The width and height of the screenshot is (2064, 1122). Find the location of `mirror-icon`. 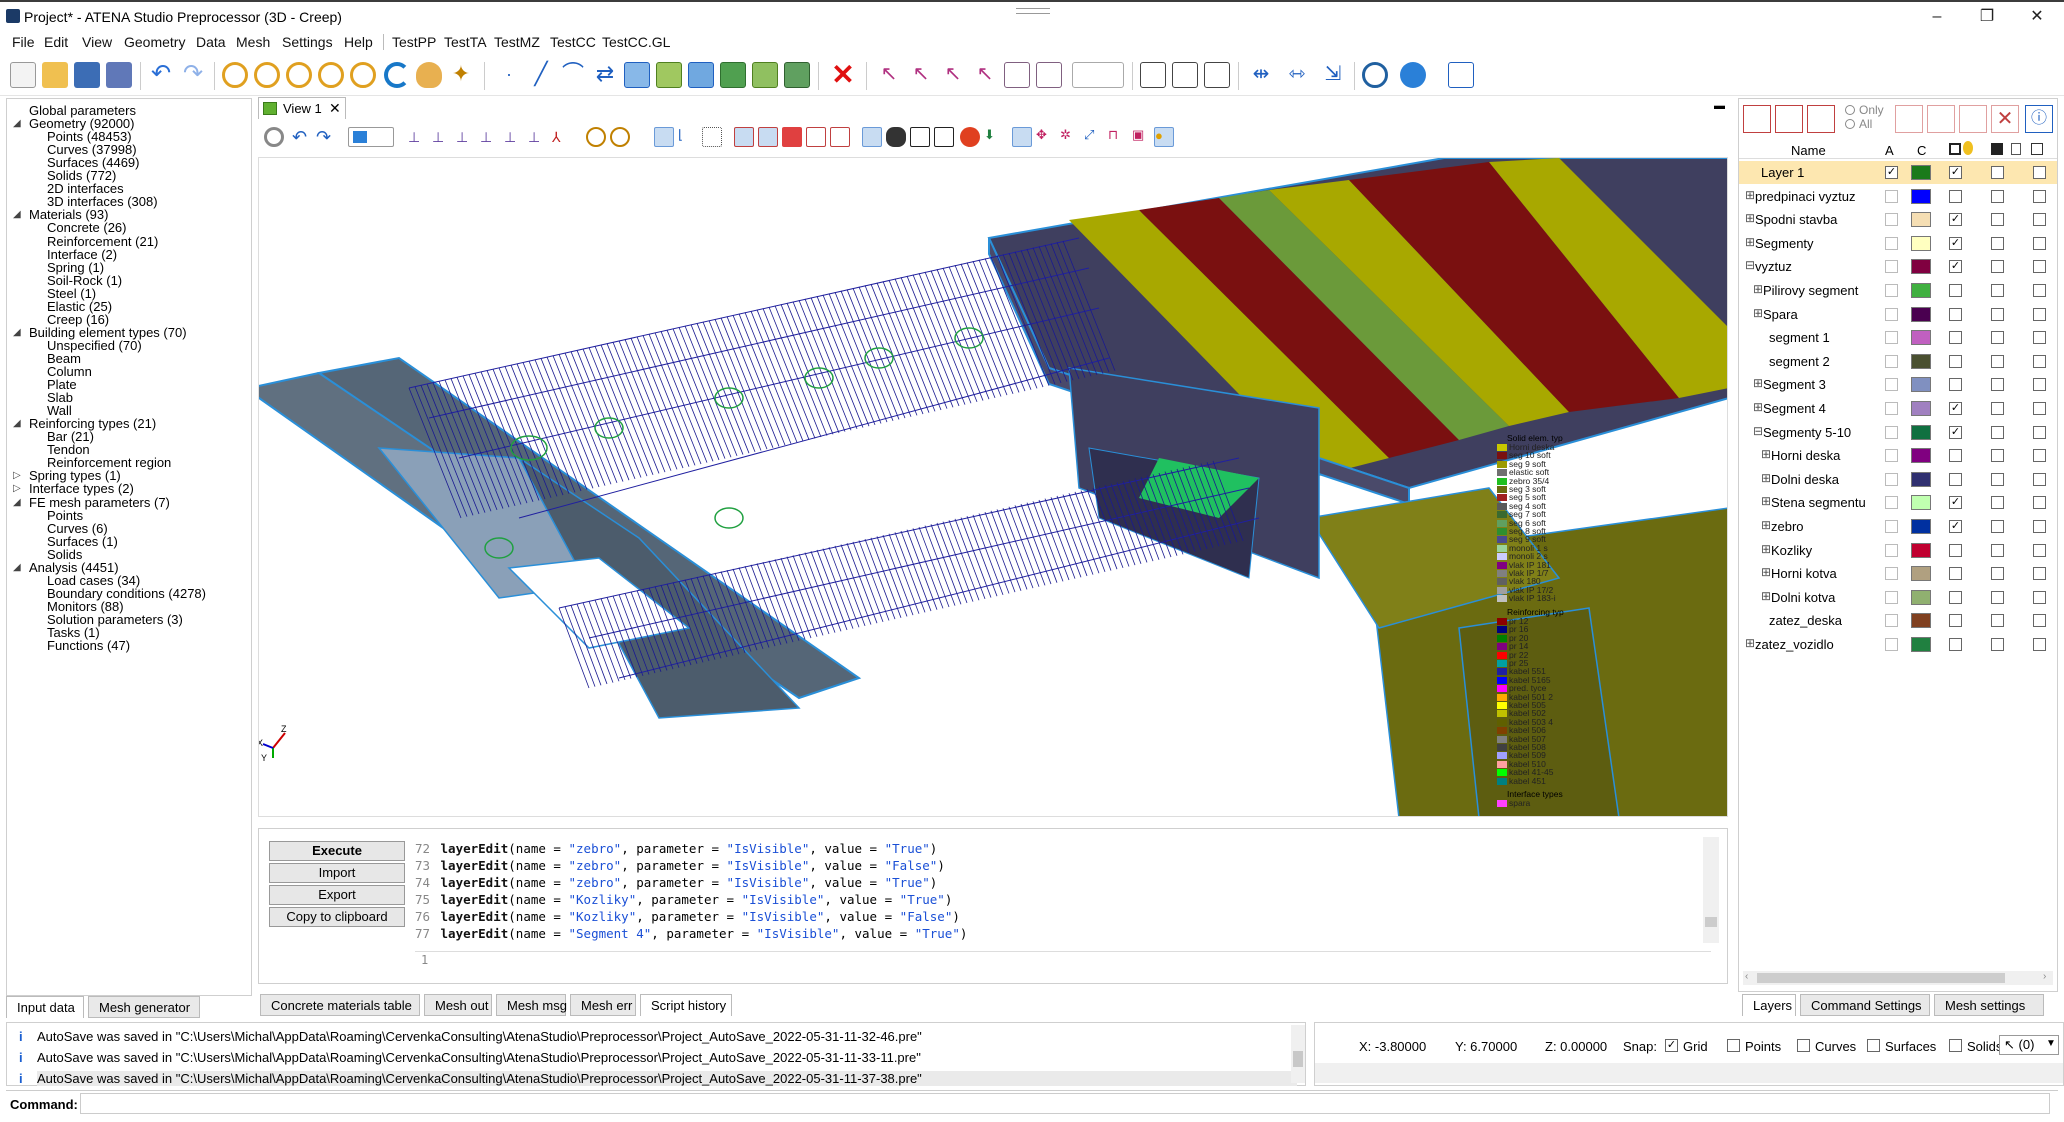

mirror-icon is located at coordinates (797, 75).